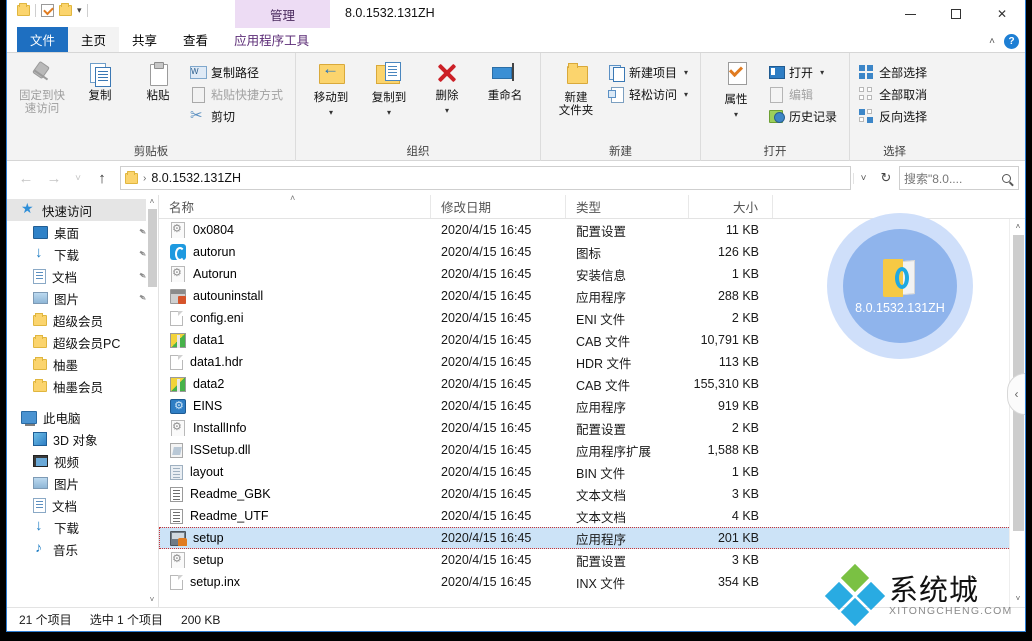  What do you see at coordinates (47, 10) in the screenshot?
I see `properties-icon` at bounding box center [47, 10].